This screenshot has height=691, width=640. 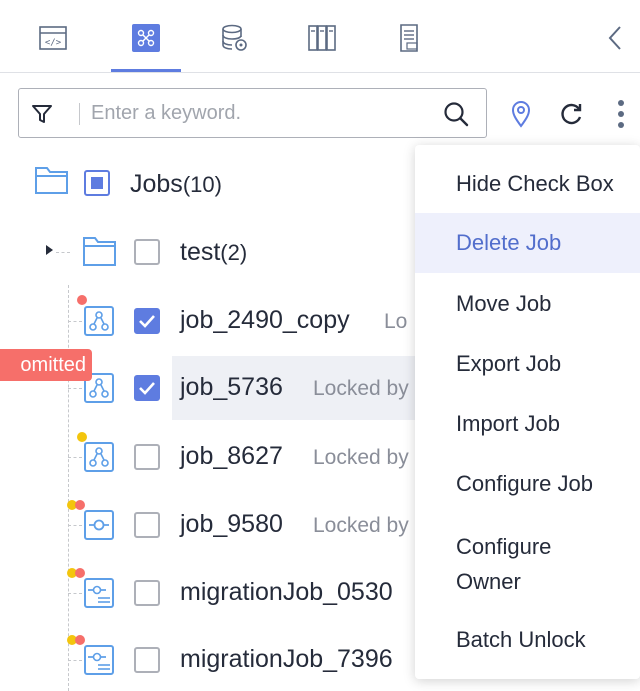 I want to click on search-box, so click(x=252, y=113).